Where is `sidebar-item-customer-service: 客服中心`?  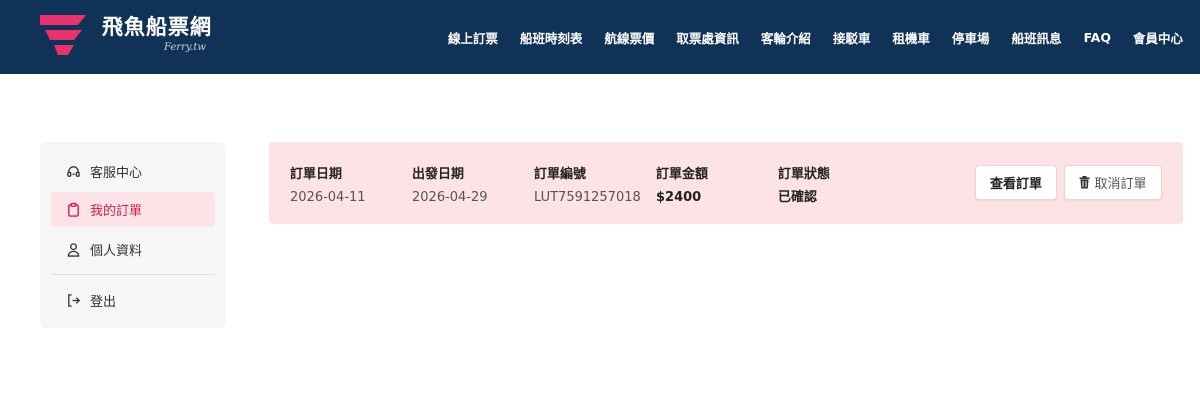
sidebar-item-customer-service: 客服中心 is located at coordinates (133, 171).